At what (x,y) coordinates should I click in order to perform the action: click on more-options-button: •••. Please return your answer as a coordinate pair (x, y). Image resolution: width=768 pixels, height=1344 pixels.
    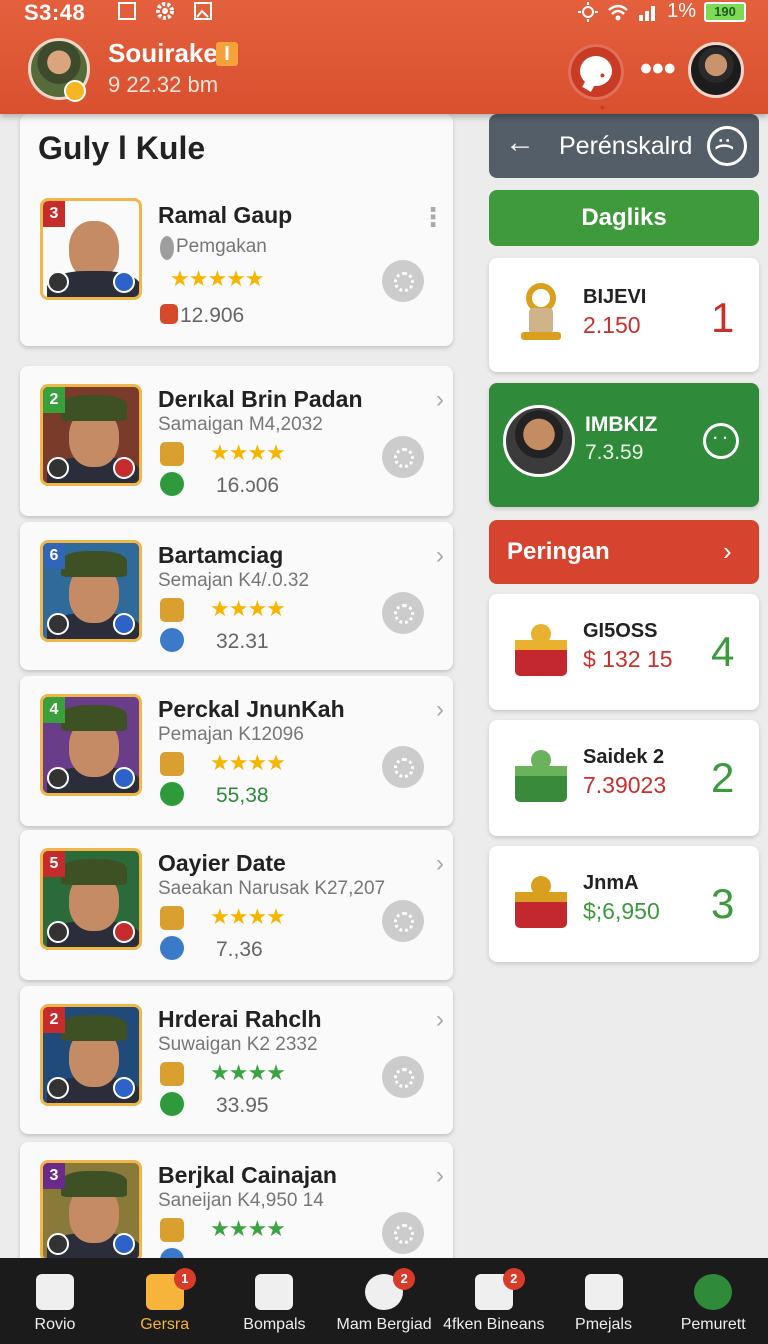
    Looking at the image, I should click on (658, 69).